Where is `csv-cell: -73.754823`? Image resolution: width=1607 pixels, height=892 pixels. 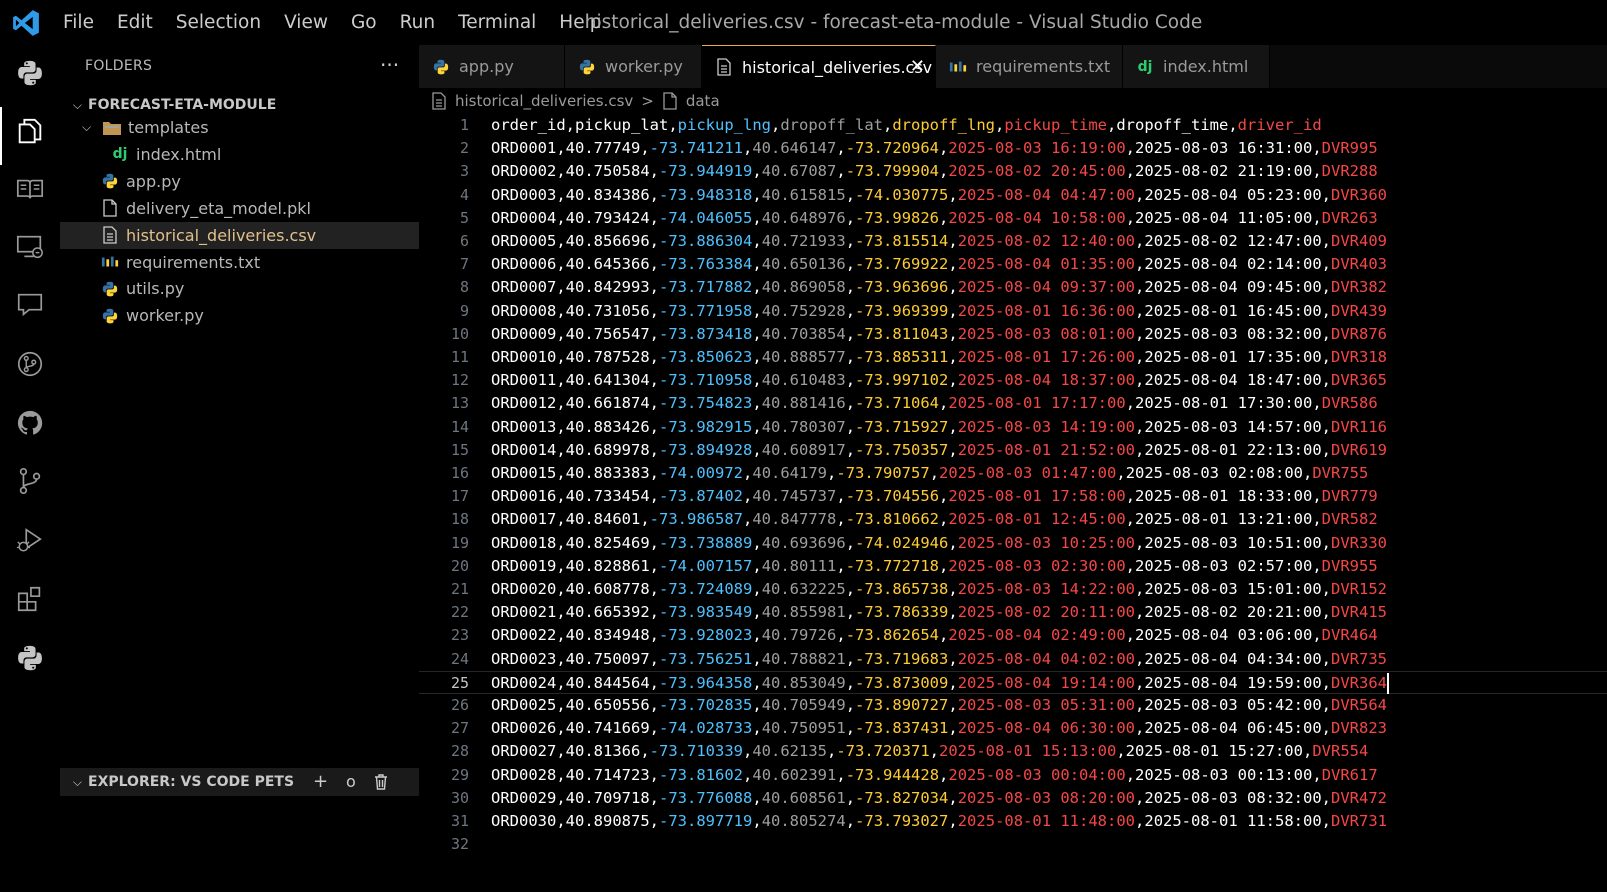 csv-cell: -73.754823 is located at coordinates (706, 403).